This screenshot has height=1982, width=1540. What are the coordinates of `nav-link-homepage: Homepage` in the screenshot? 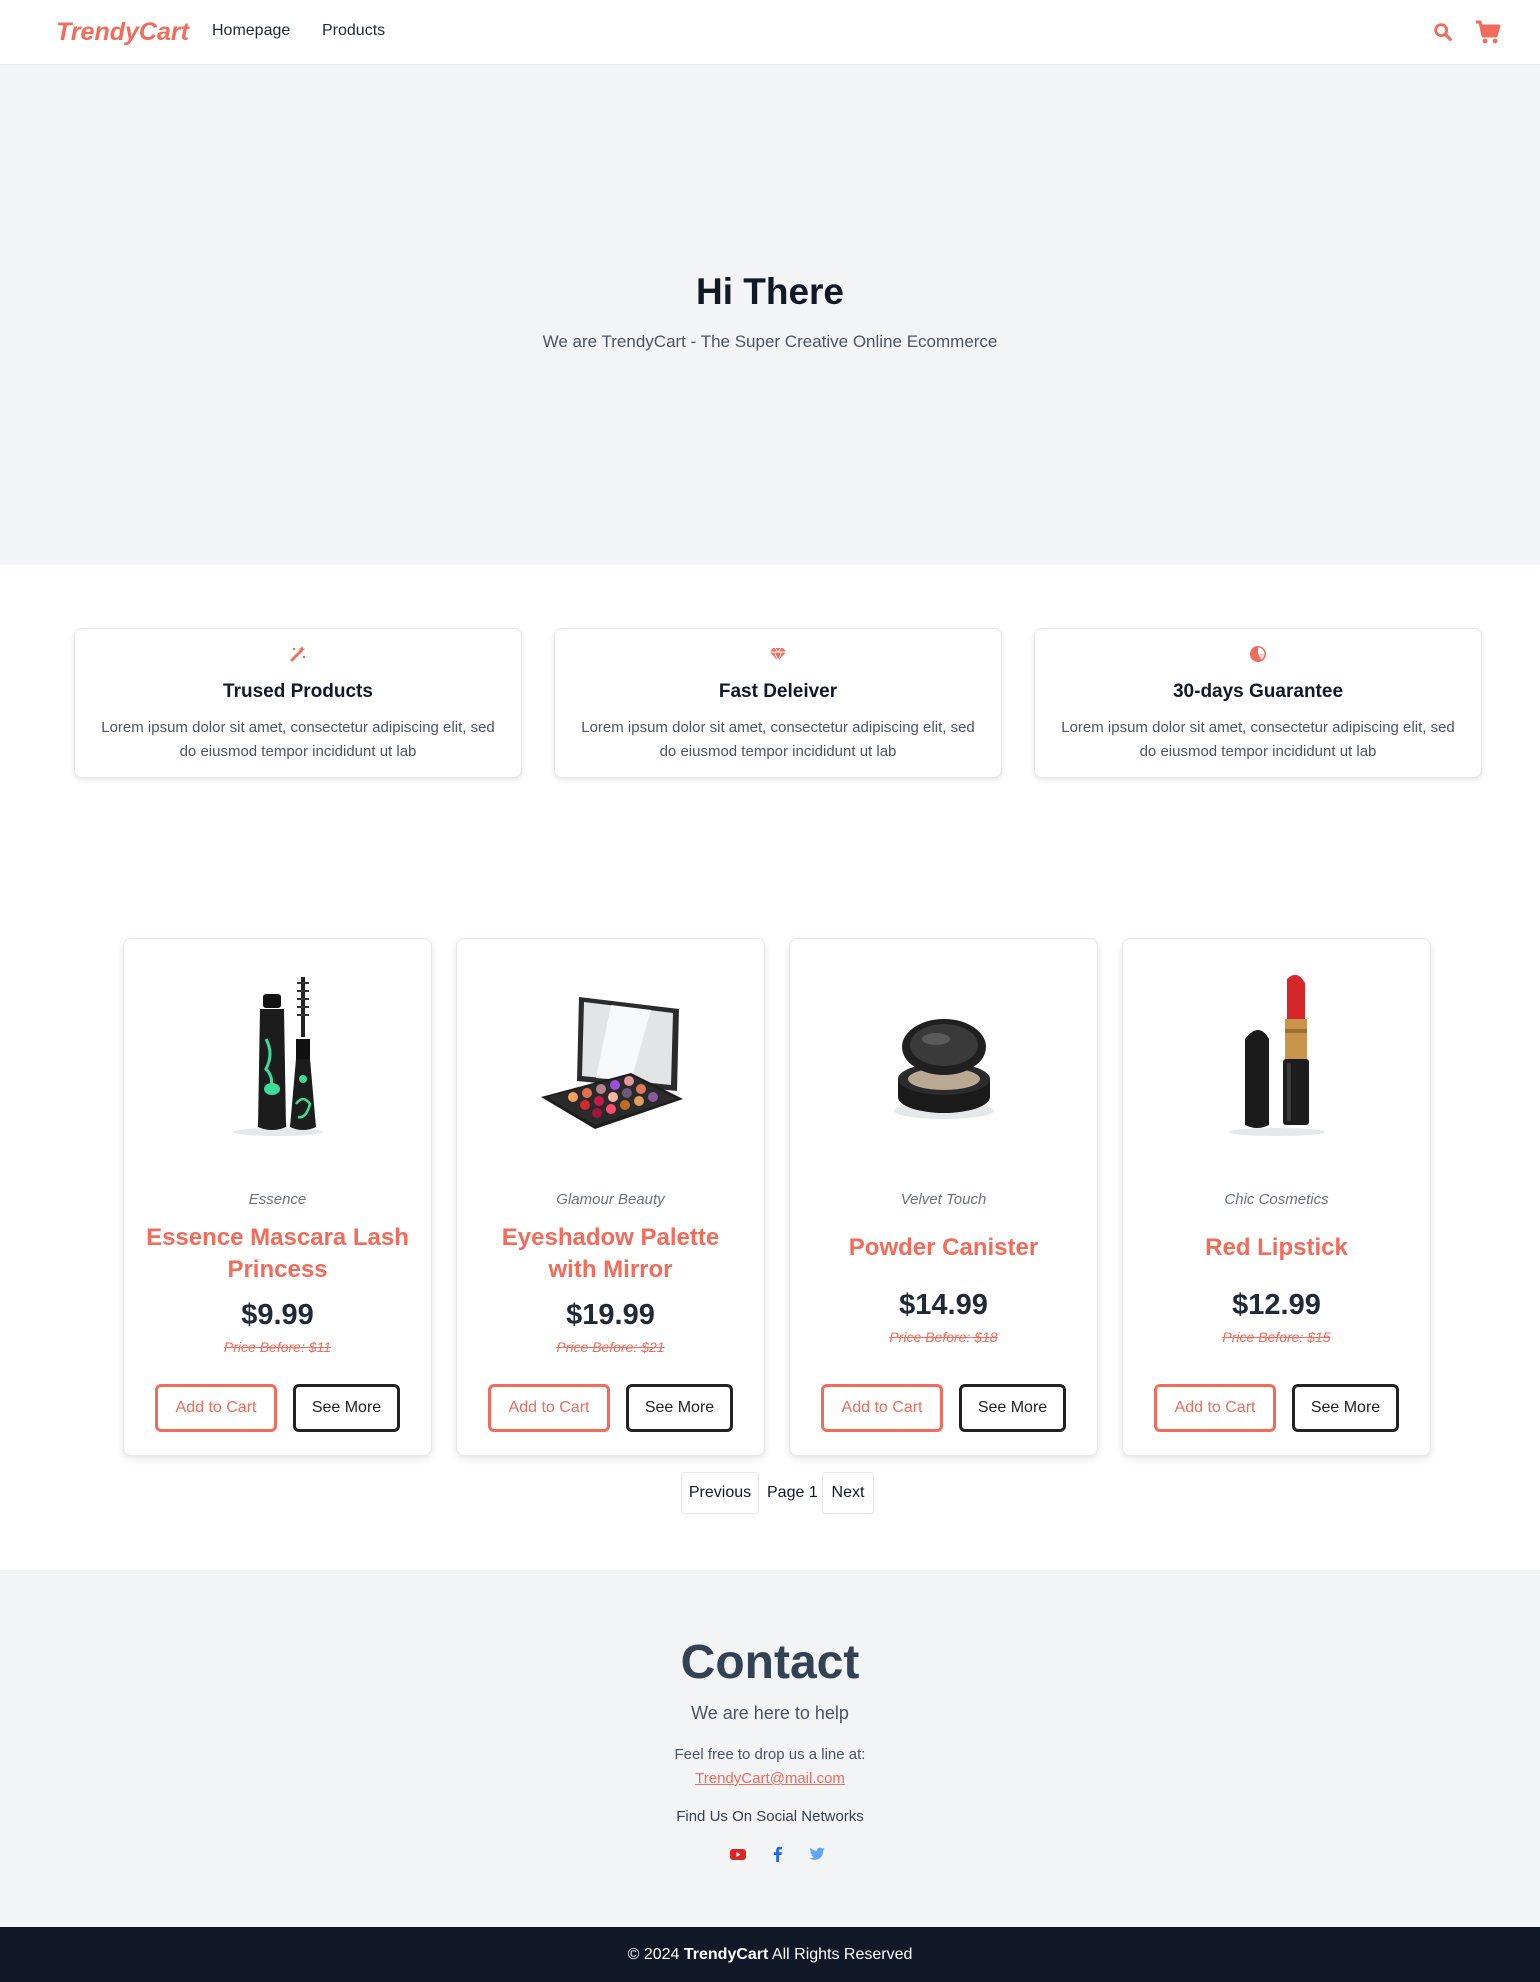 It's located at (251, 31).